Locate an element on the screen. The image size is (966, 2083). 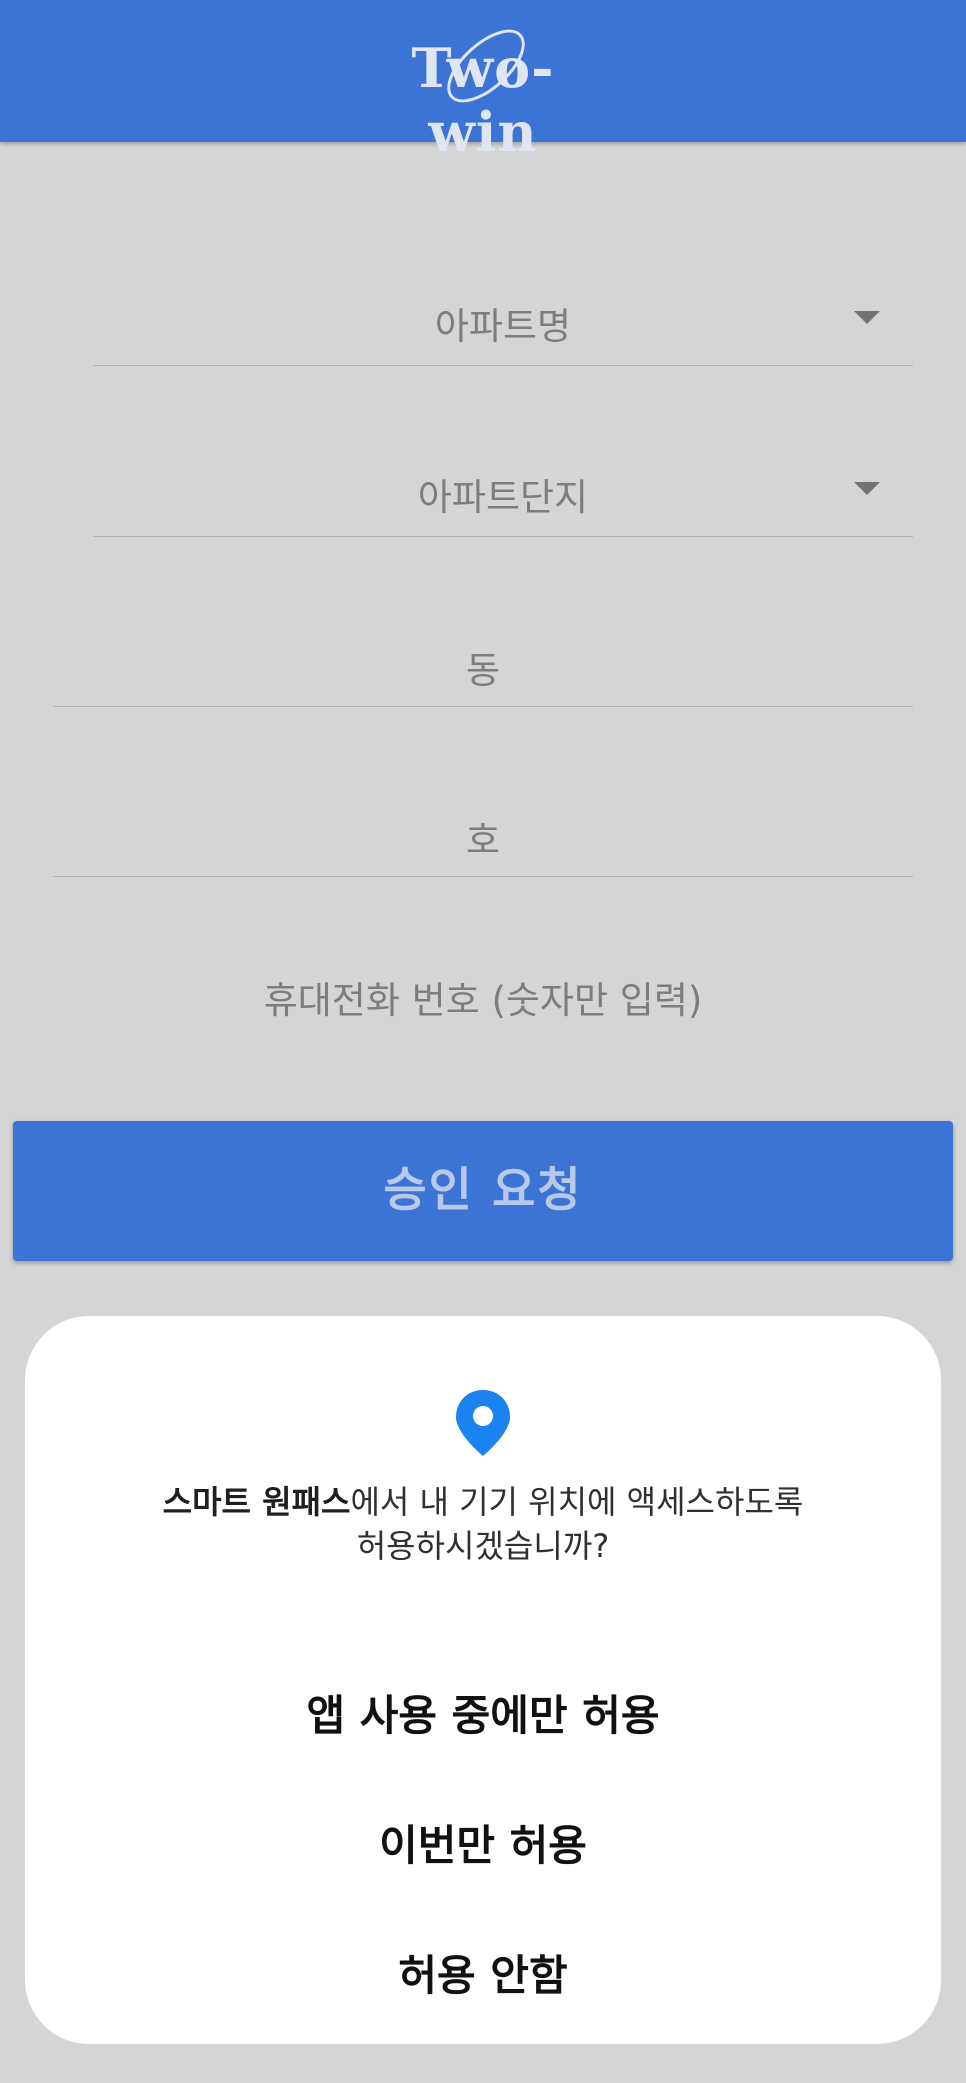
app-logo: Two-win is located at coordinates (483, 89).